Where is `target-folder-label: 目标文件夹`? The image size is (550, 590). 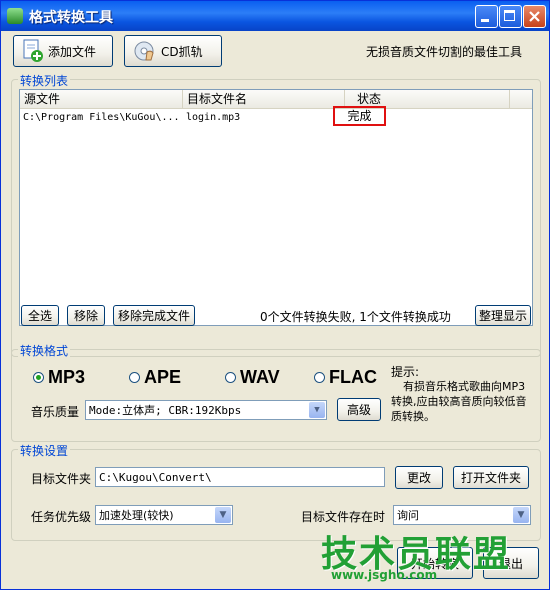
target-folder-label: 目标文件夹 is located at coordinates (61, 479).